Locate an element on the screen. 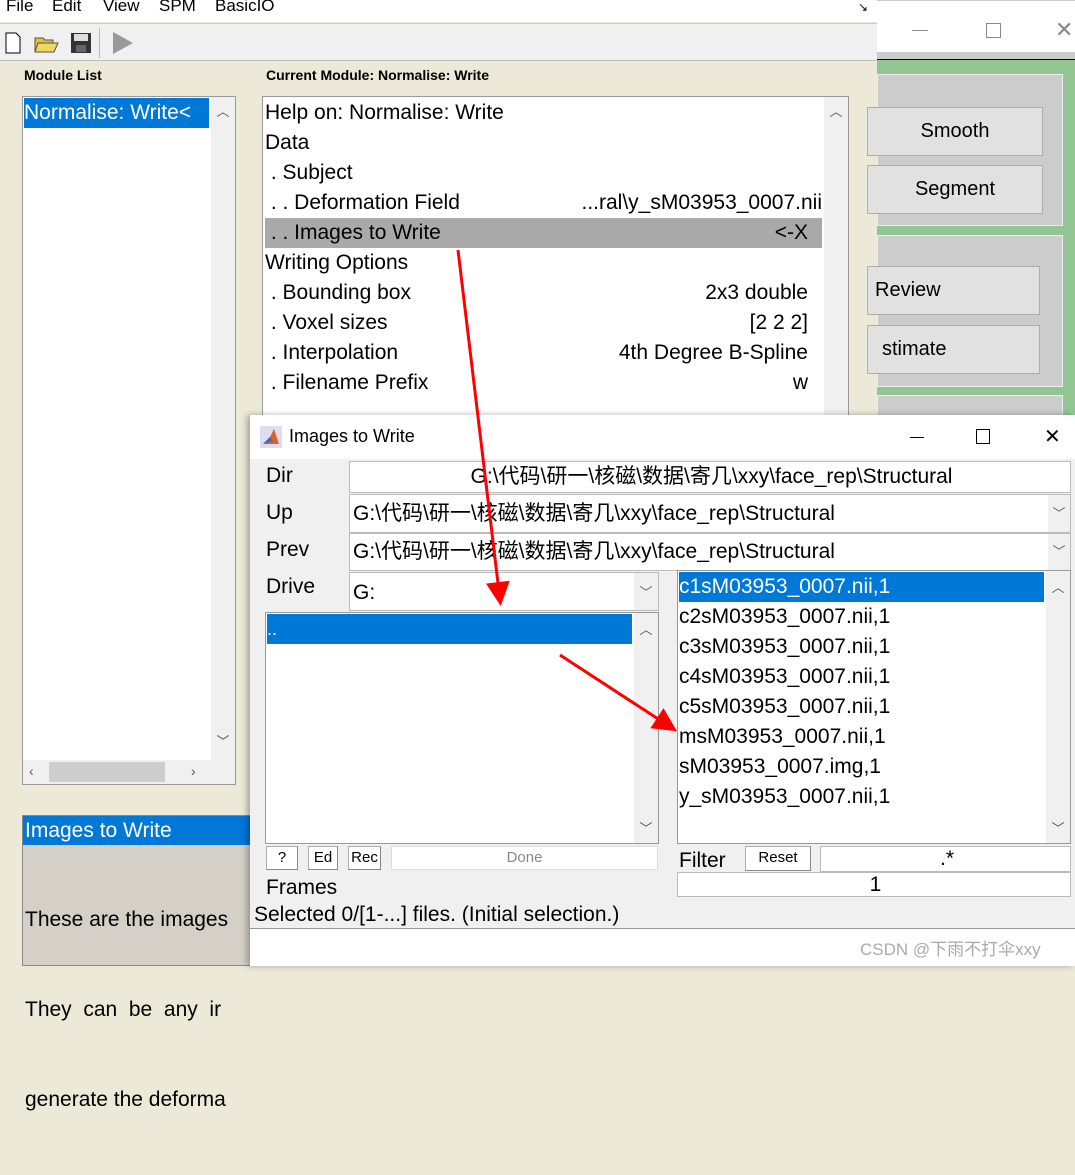  smooth-button: Smooth is located at coordinates (955, 131).